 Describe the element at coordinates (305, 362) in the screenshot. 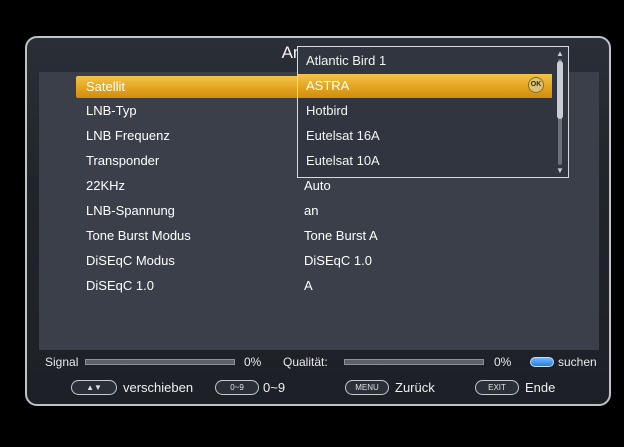

I see `quality-label: Qualität:` at that location.